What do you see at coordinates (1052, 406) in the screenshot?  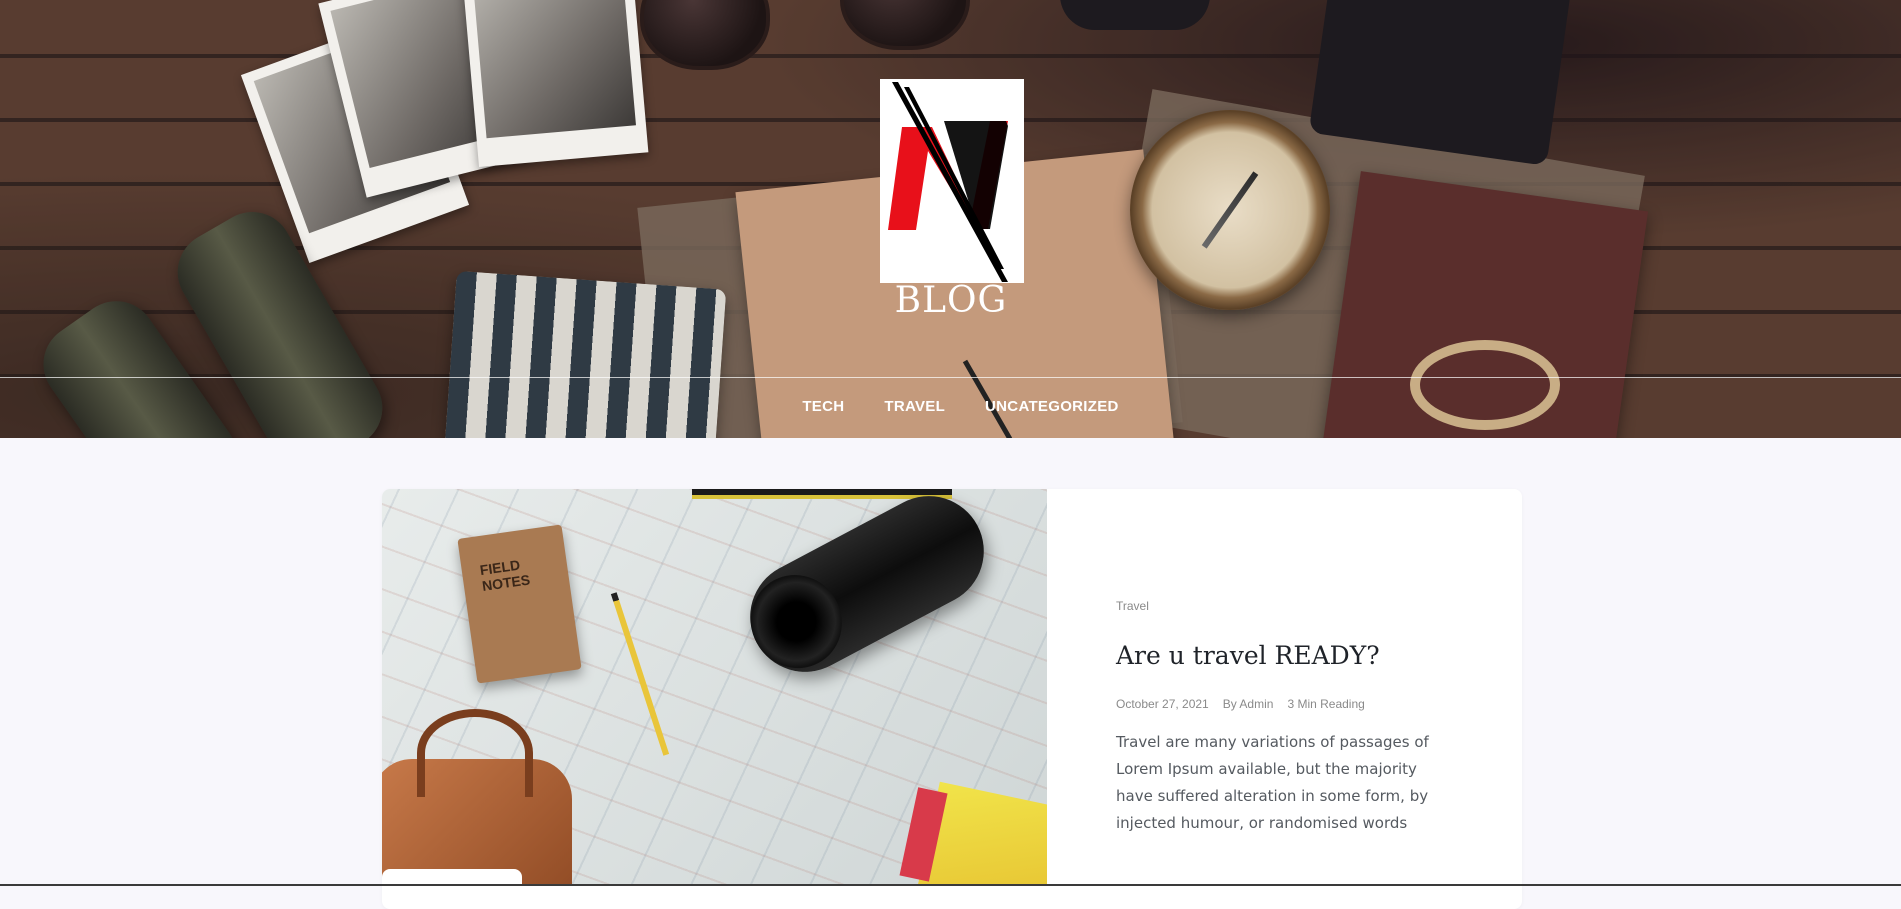 I see `nav-item-uncategorized: UNCATEGORIZED` at bounding box center [1052, 406].